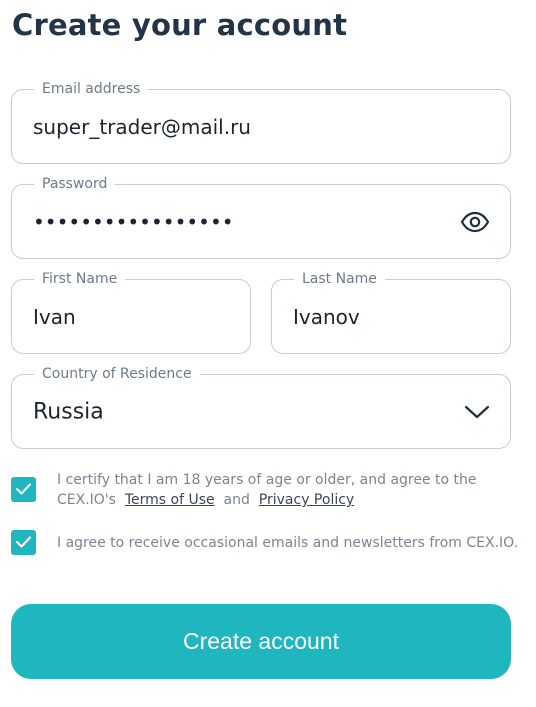 Image resolution: width=536 pixels, height=707 pixels. I want to click on email-field: Email address super_trader@mail.ru, so click(261, 122).